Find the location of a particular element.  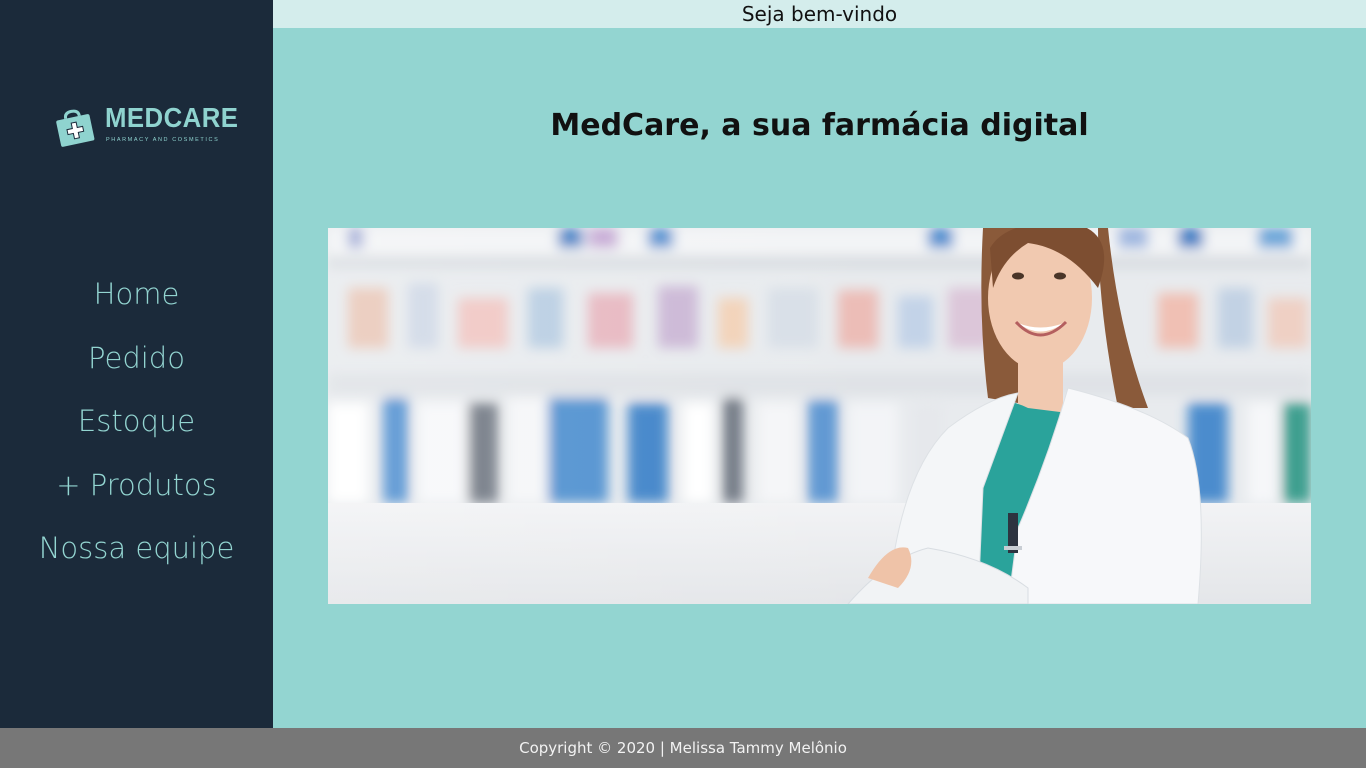

footer-copyright: Copyright © 2020 | Melissa Tammy Melônio is located at coordinates (683, 748).